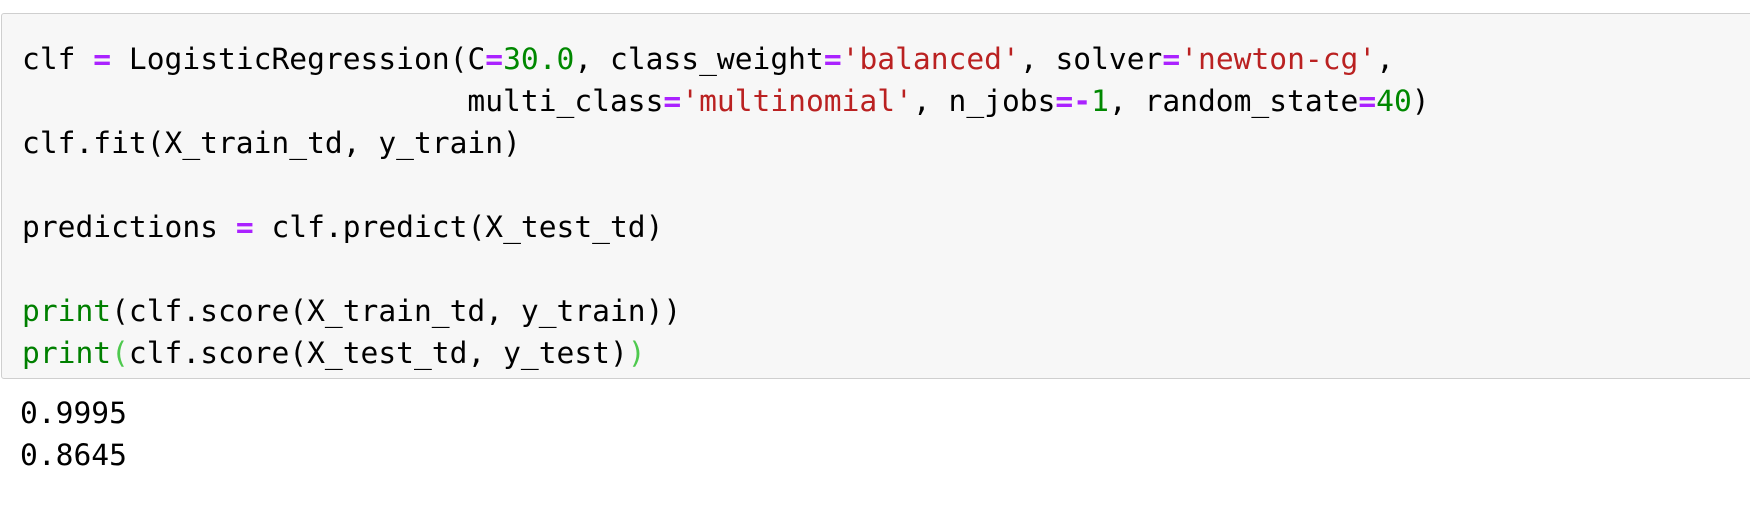  Describe the element at coordinates (343, 227) in the screenshot. I see `code-line-5: predictions = clf.predict(X_test_td)` at that location.